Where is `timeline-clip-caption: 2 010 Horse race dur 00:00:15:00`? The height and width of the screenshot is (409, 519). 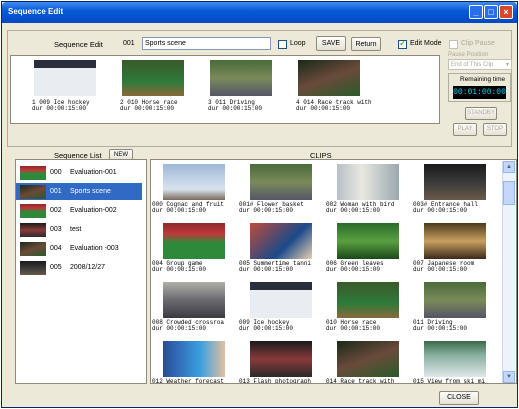 timeline-clip-caption: 2 010 Horse race dur 00:00:15:00 is located at coordinates (149, 105).